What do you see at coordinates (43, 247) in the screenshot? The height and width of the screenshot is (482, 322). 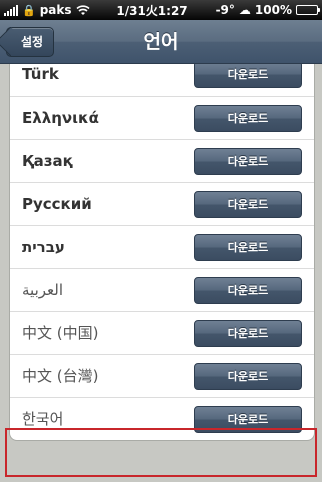 I see `language-label: עברית` at bounding box center [43, 247].